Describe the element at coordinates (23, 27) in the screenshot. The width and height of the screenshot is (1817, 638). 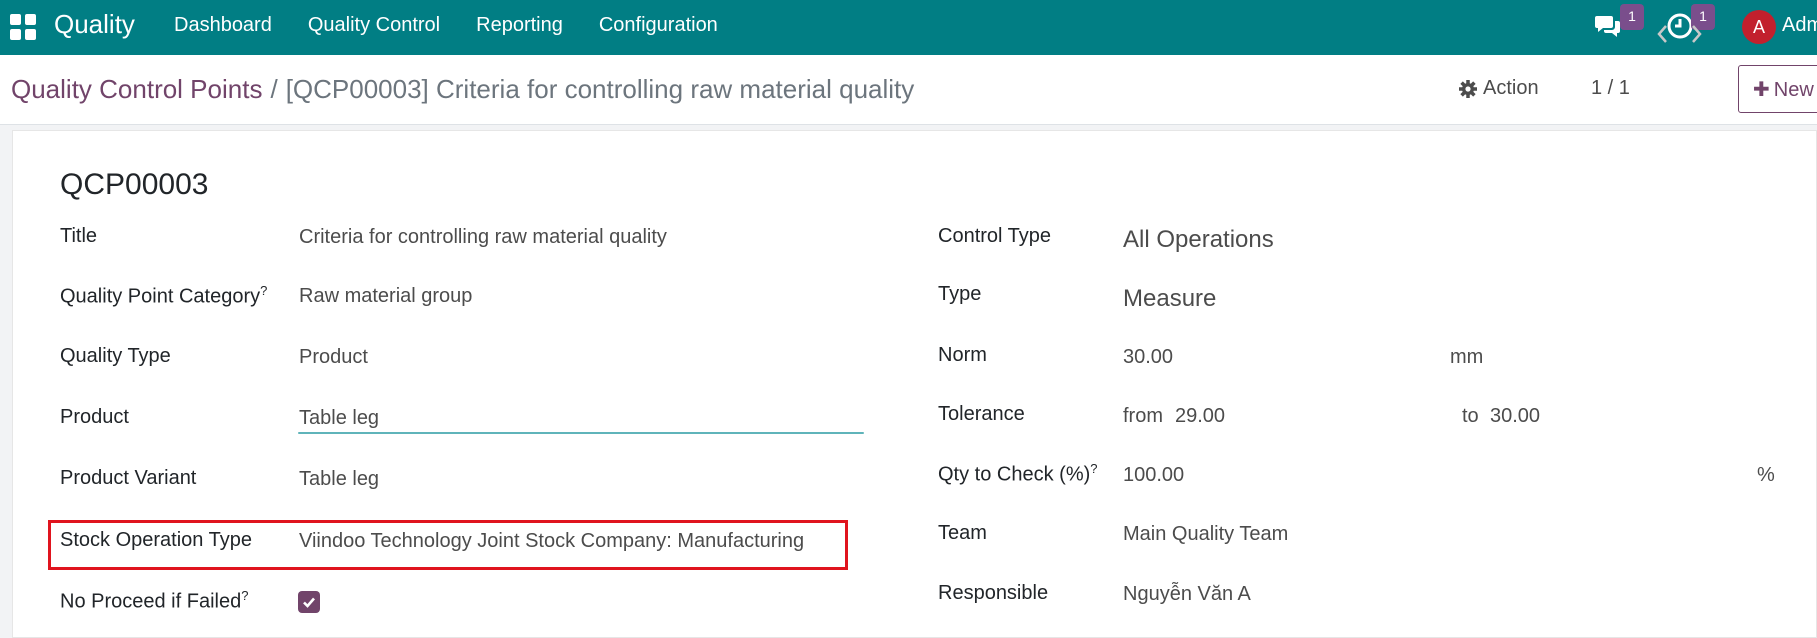
I see `apps-grid-icon` at that location.